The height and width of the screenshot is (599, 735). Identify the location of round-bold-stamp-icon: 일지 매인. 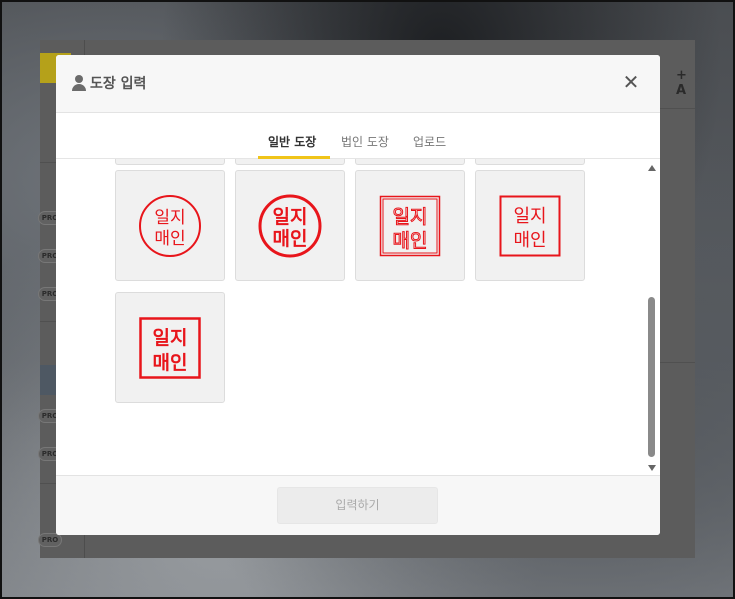
(290, 225).